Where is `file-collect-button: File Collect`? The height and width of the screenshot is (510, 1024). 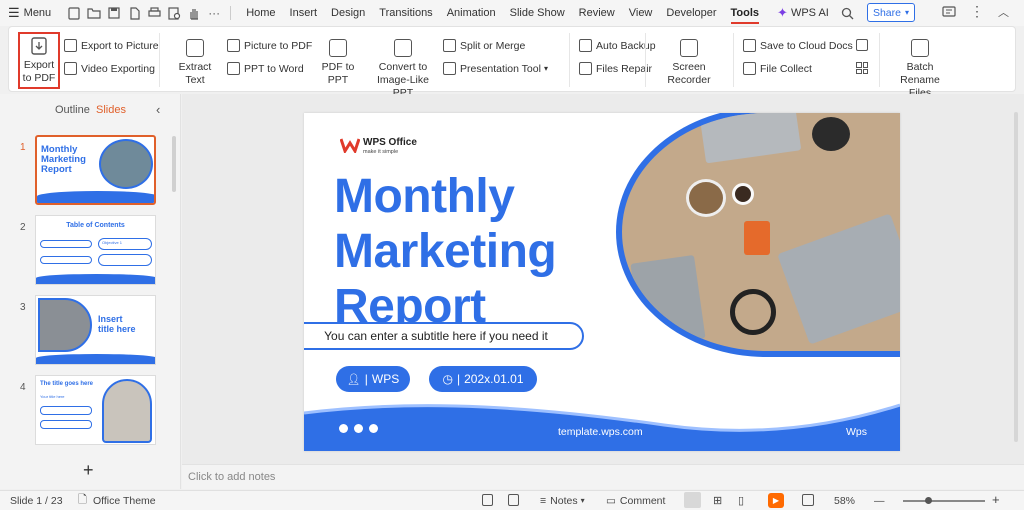 file-collect-button: File Collect is located at coordinates (777, 68).